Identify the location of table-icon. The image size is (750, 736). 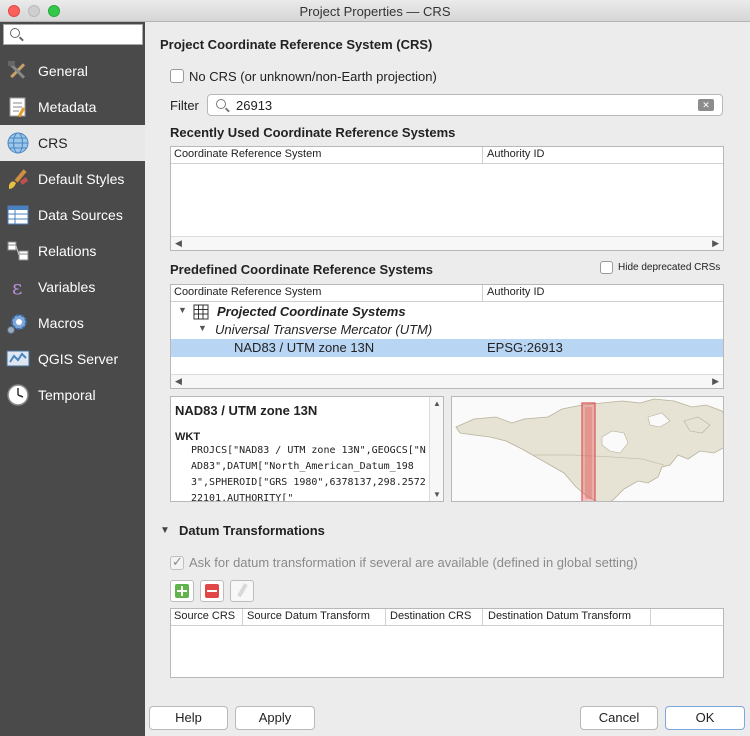
(18, 215).